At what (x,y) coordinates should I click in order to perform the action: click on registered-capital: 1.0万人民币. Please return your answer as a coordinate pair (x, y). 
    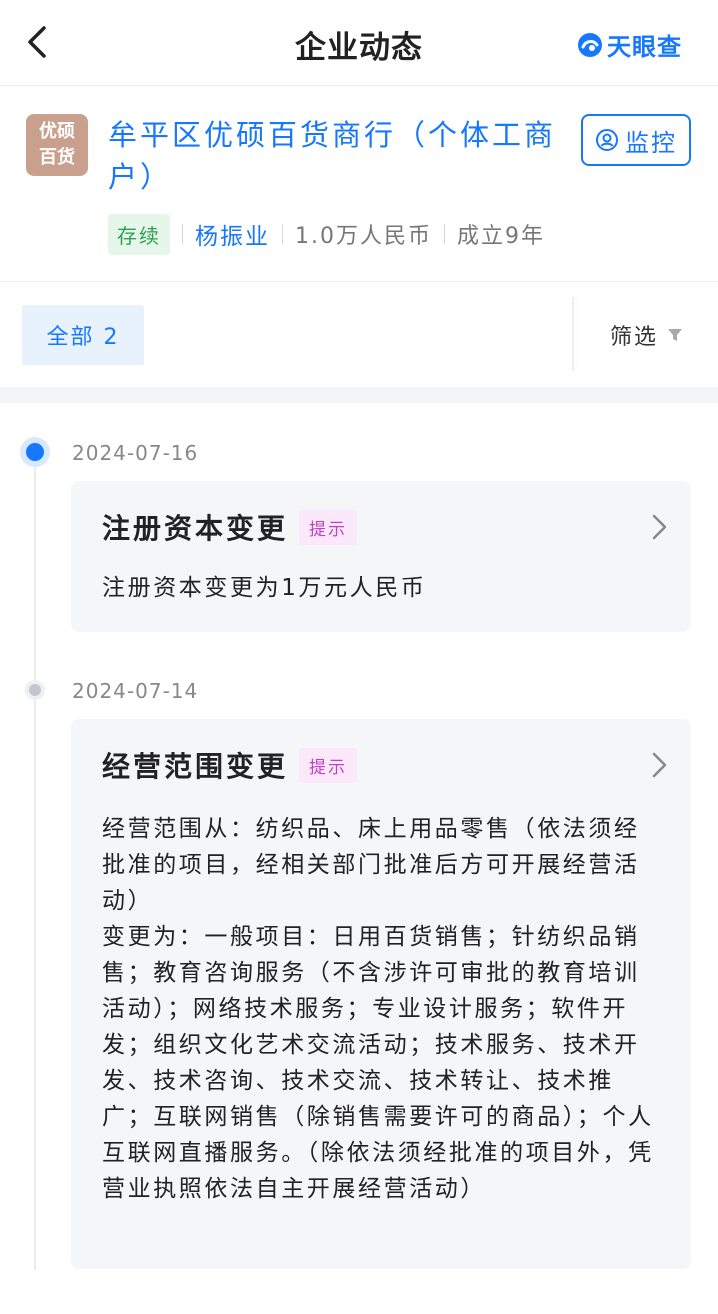
    Looking at the image, I should click on (363, 236).